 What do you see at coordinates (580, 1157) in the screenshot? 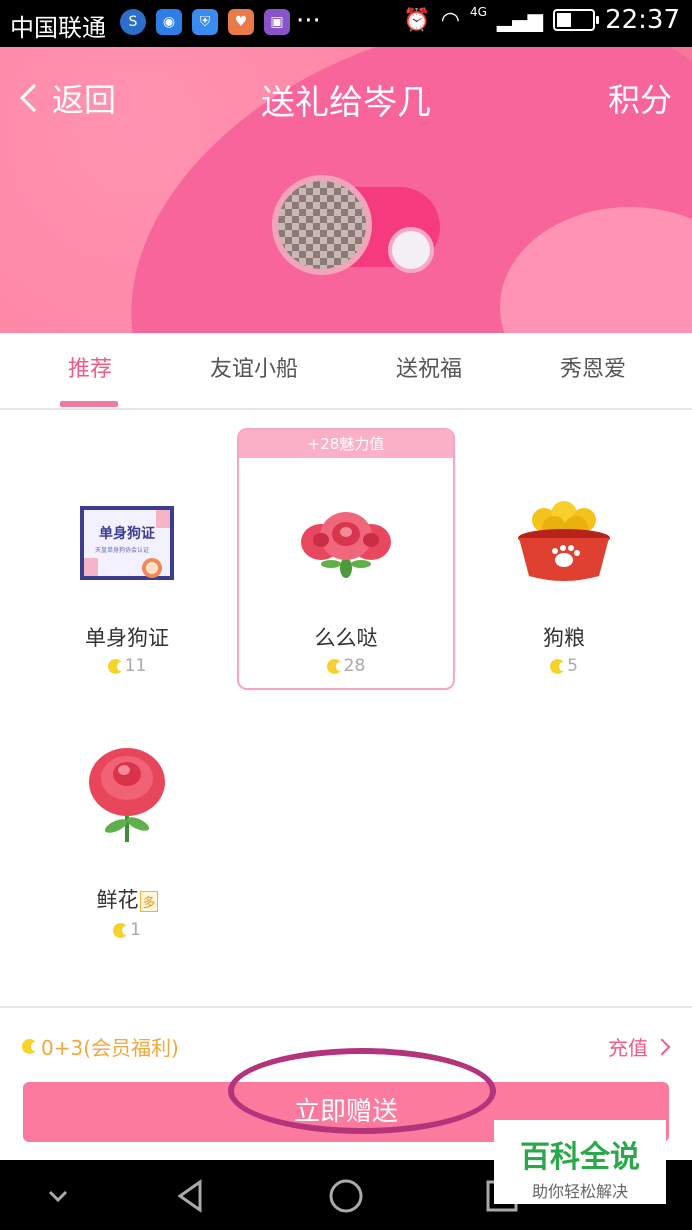
I see `watermark-title: 百科全说` at bounding box center [580, 1157].